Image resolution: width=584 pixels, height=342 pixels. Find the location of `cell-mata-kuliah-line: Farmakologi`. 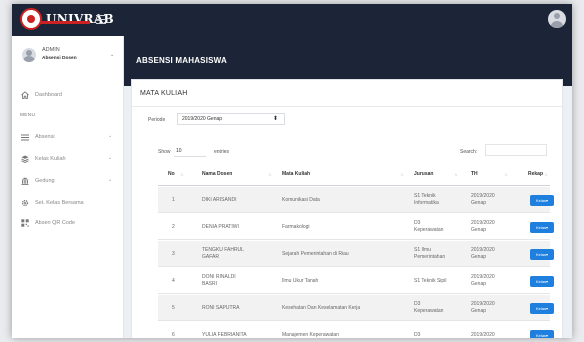

cell-mata-kuliah-line: Farmakologi is located at coordinates (296, 226).